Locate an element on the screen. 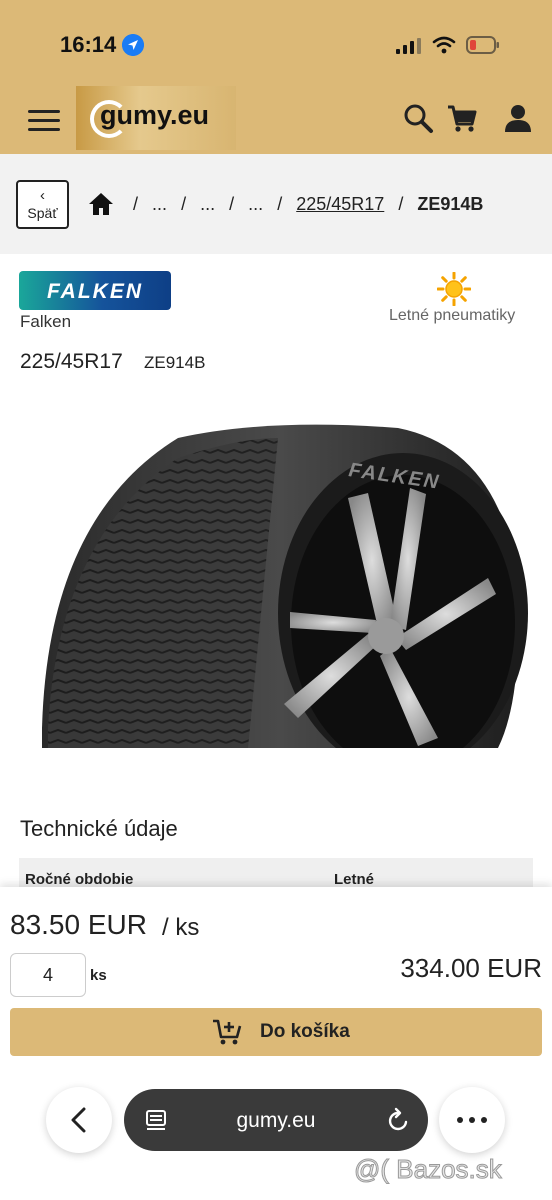 Image resolution: width=552 pixels, height=1200 pixels. user-icon is located at coordinates (518, 118).